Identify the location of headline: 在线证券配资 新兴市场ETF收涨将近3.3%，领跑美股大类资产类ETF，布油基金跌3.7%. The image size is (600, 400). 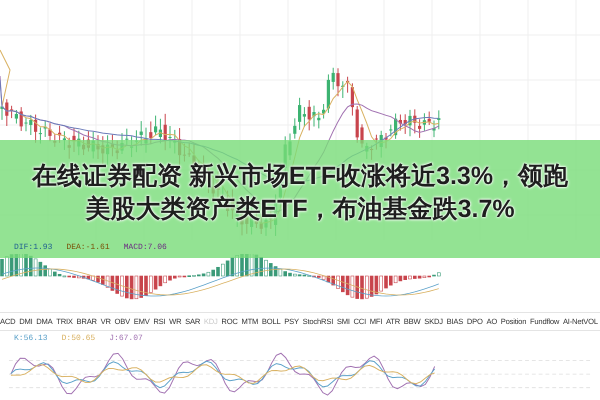
(300, 193).